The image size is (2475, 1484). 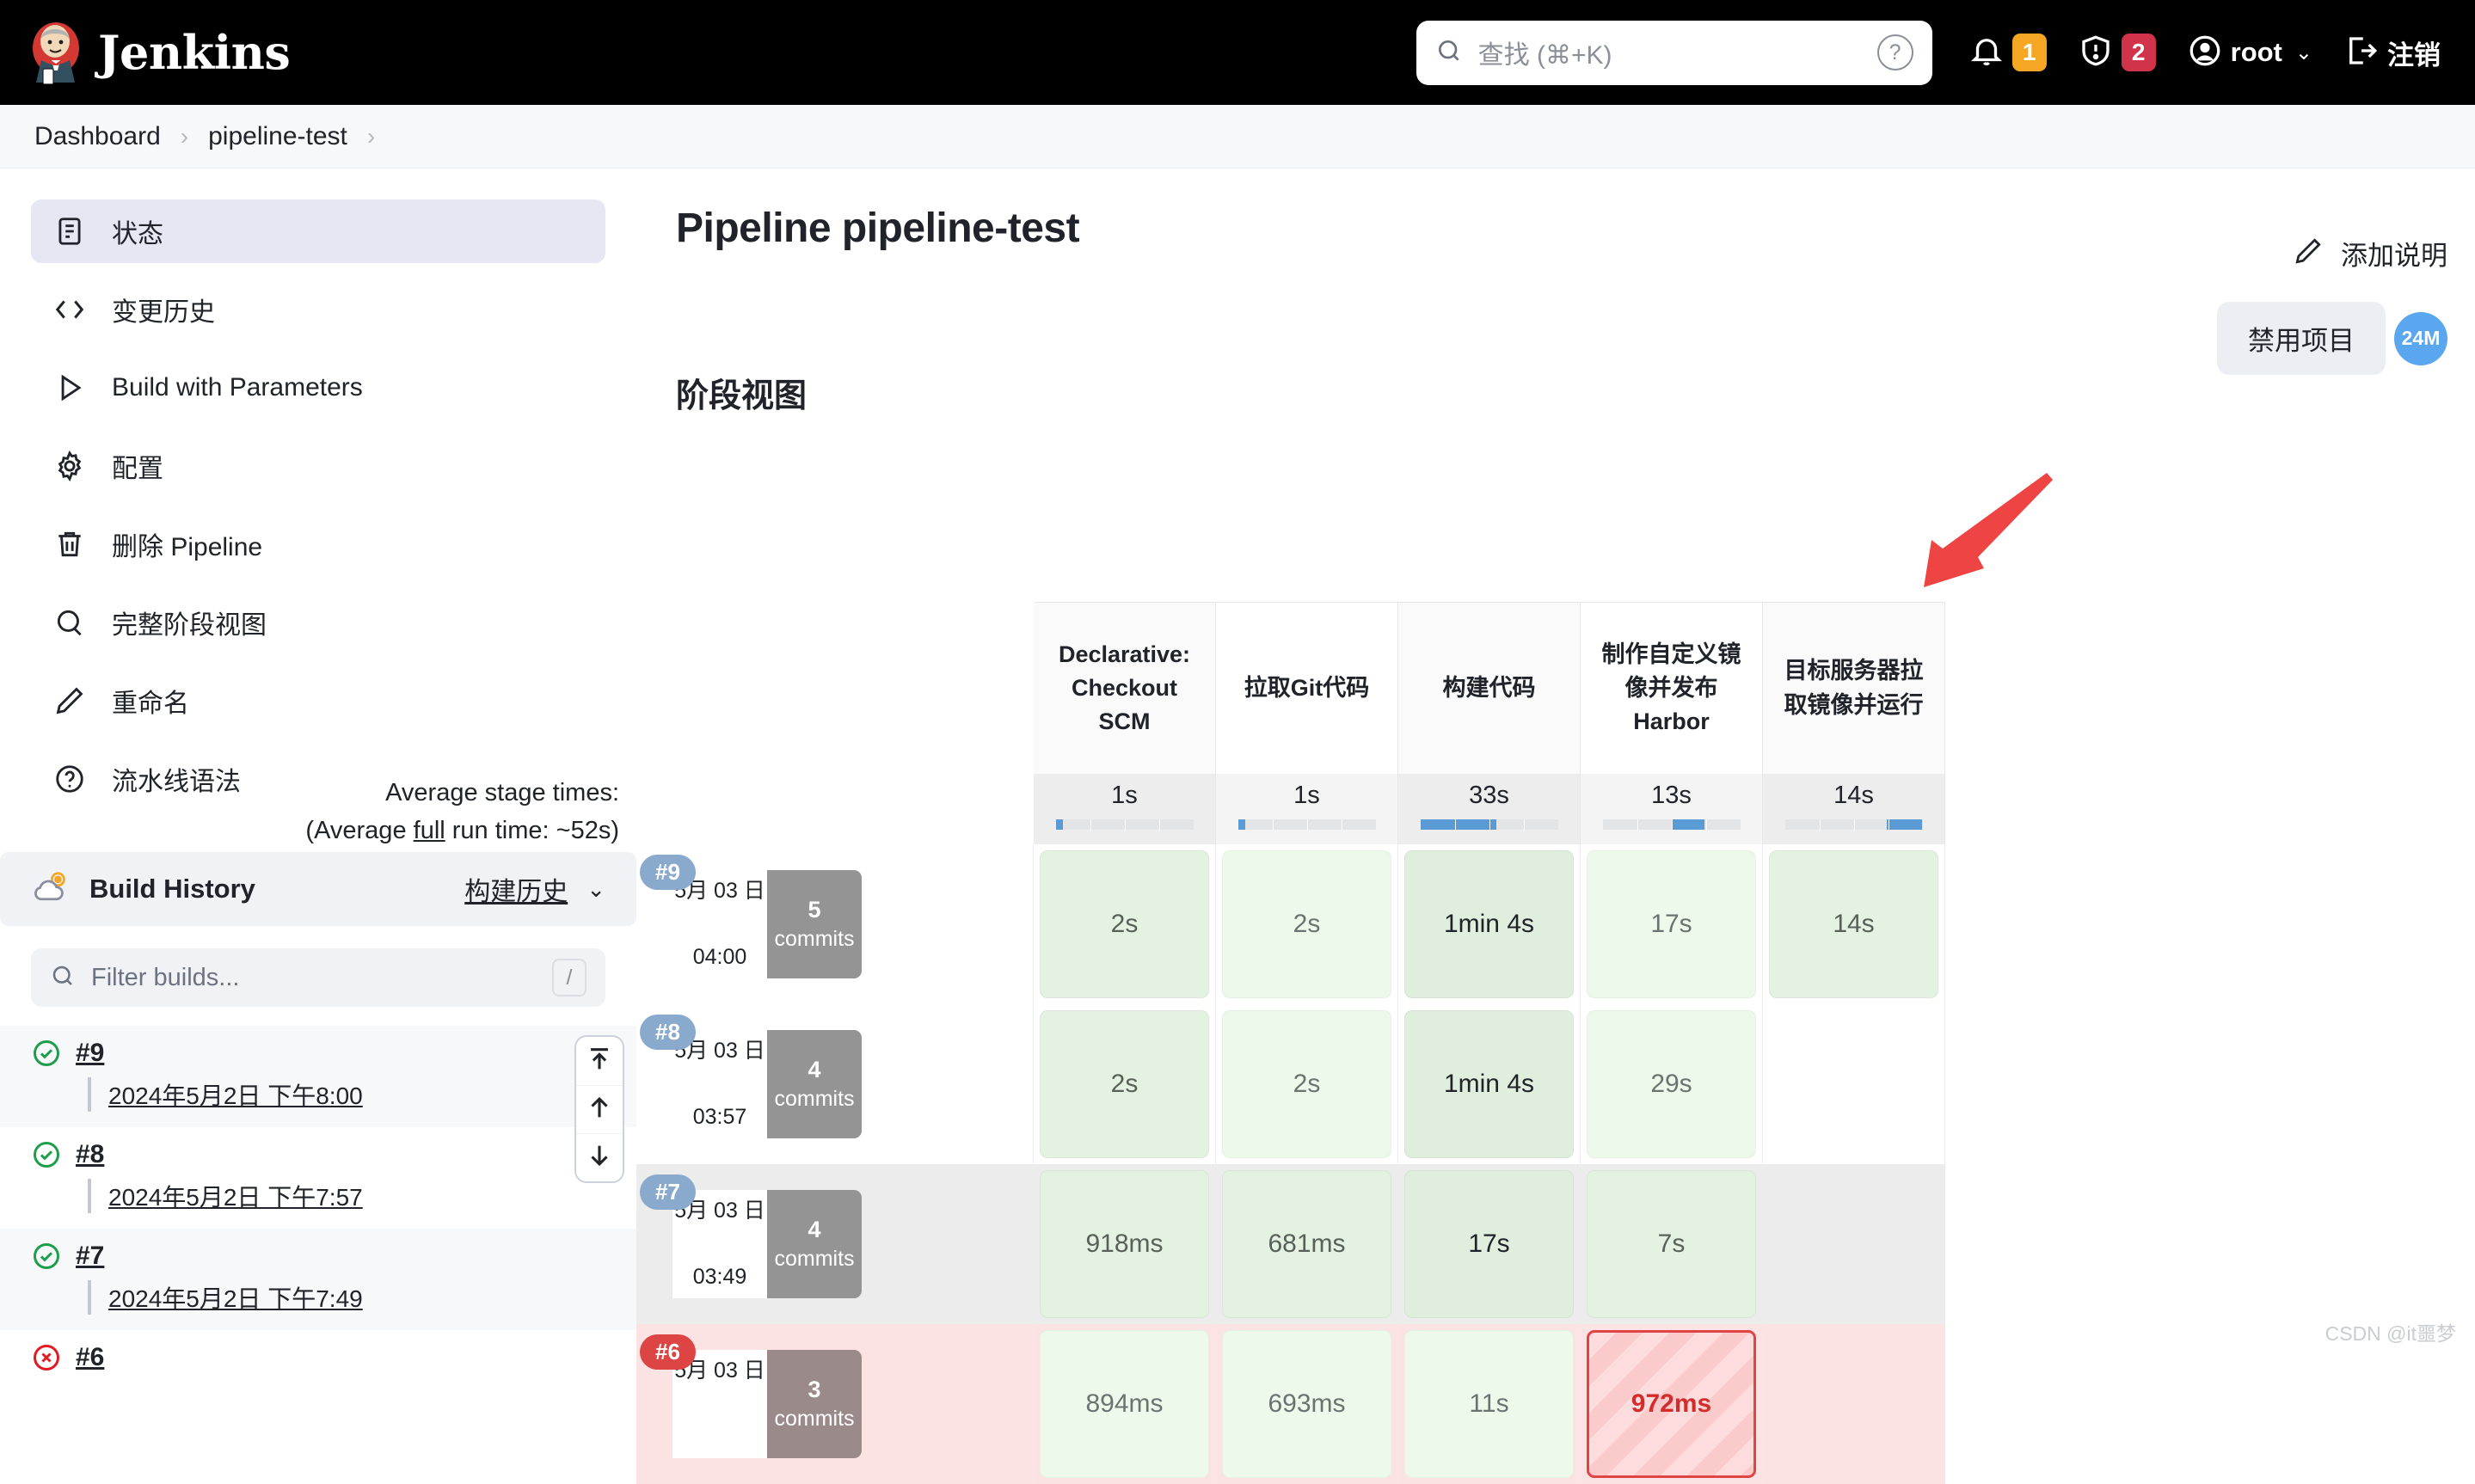 What do you see at coordinates (90, 1053) in the screenshot?
I see `build-id-link: #9` at bounding box center [90, 1053].